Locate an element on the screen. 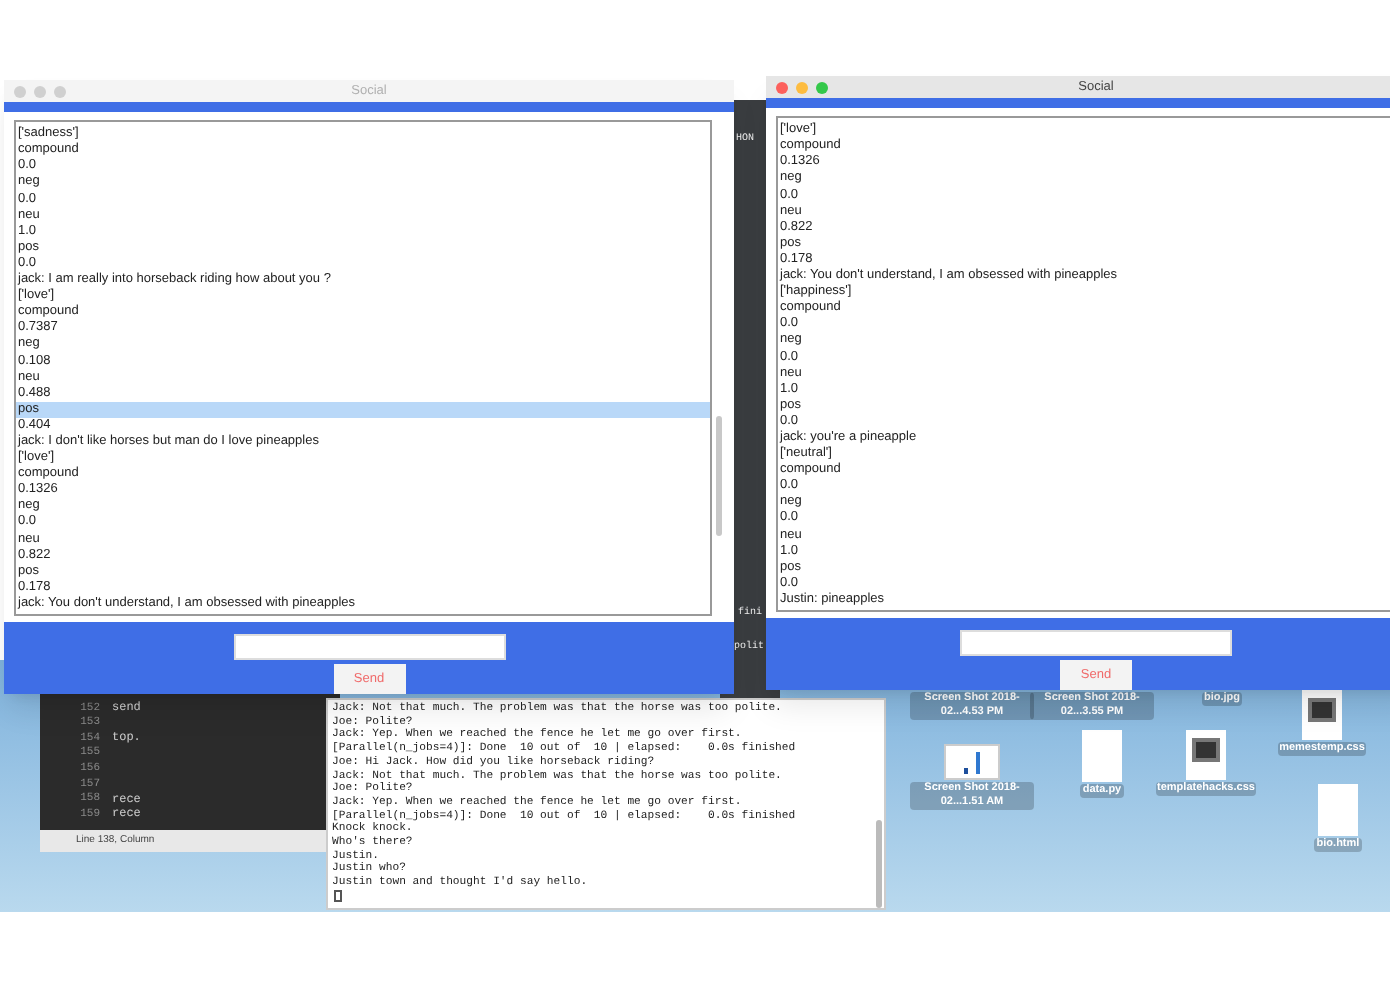 Image resolution: width=1390 pixels, height=988 pixels. chart-file-icon is located at coordinates (972, 762).